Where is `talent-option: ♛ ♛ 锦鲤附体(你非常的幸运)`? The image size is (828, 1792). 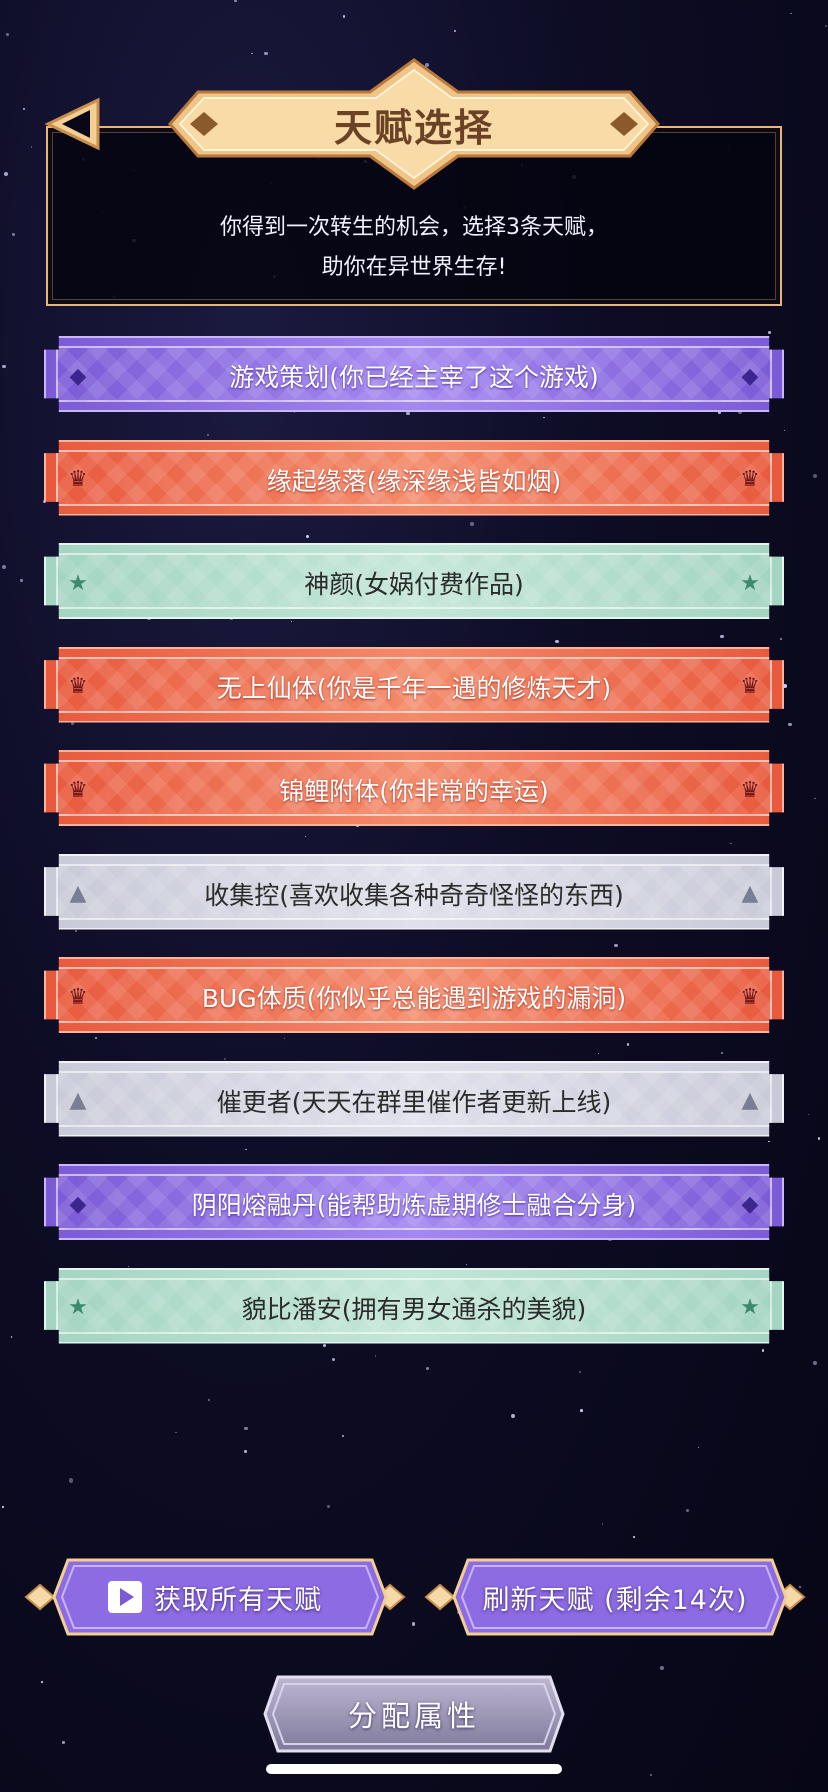
talent-option: ♛ ♛ 锦鲤附体(你非常的幸运) is located at coordinates (414, 788).